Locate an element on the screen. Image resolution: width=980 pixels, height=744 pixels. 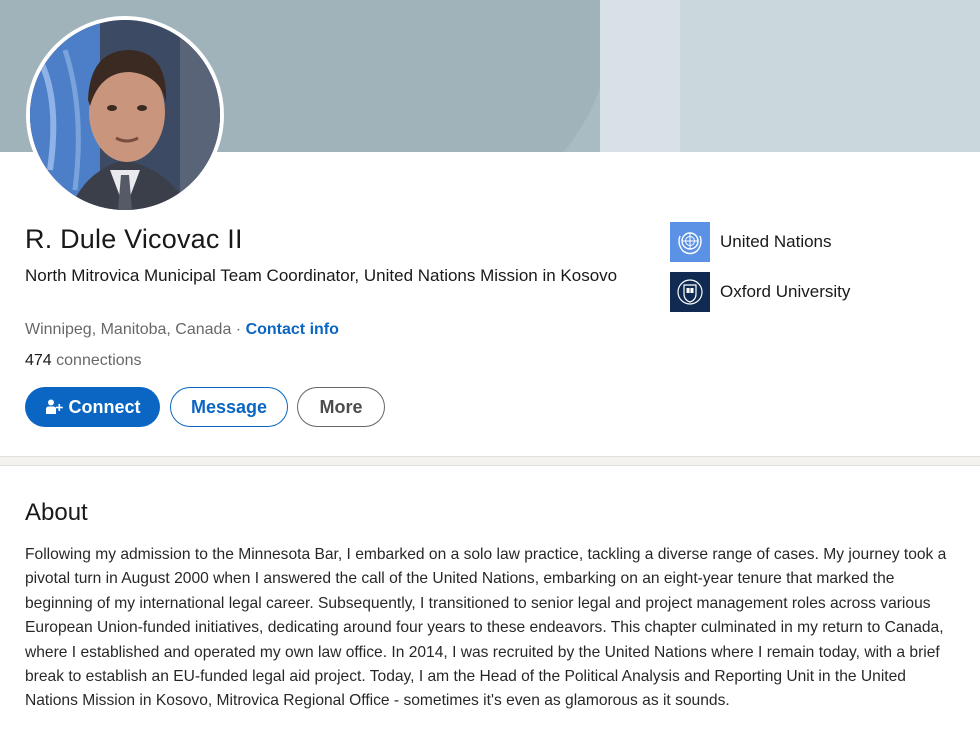
organization-oxford-university: Oxford University is located at coordinates (760, 292).